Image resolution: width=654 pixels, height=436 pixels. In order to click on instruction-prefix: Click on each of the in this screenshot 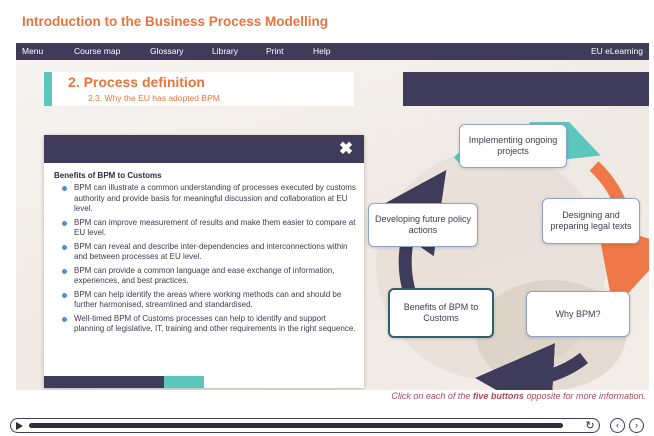, I will do `click(431, 396)`.